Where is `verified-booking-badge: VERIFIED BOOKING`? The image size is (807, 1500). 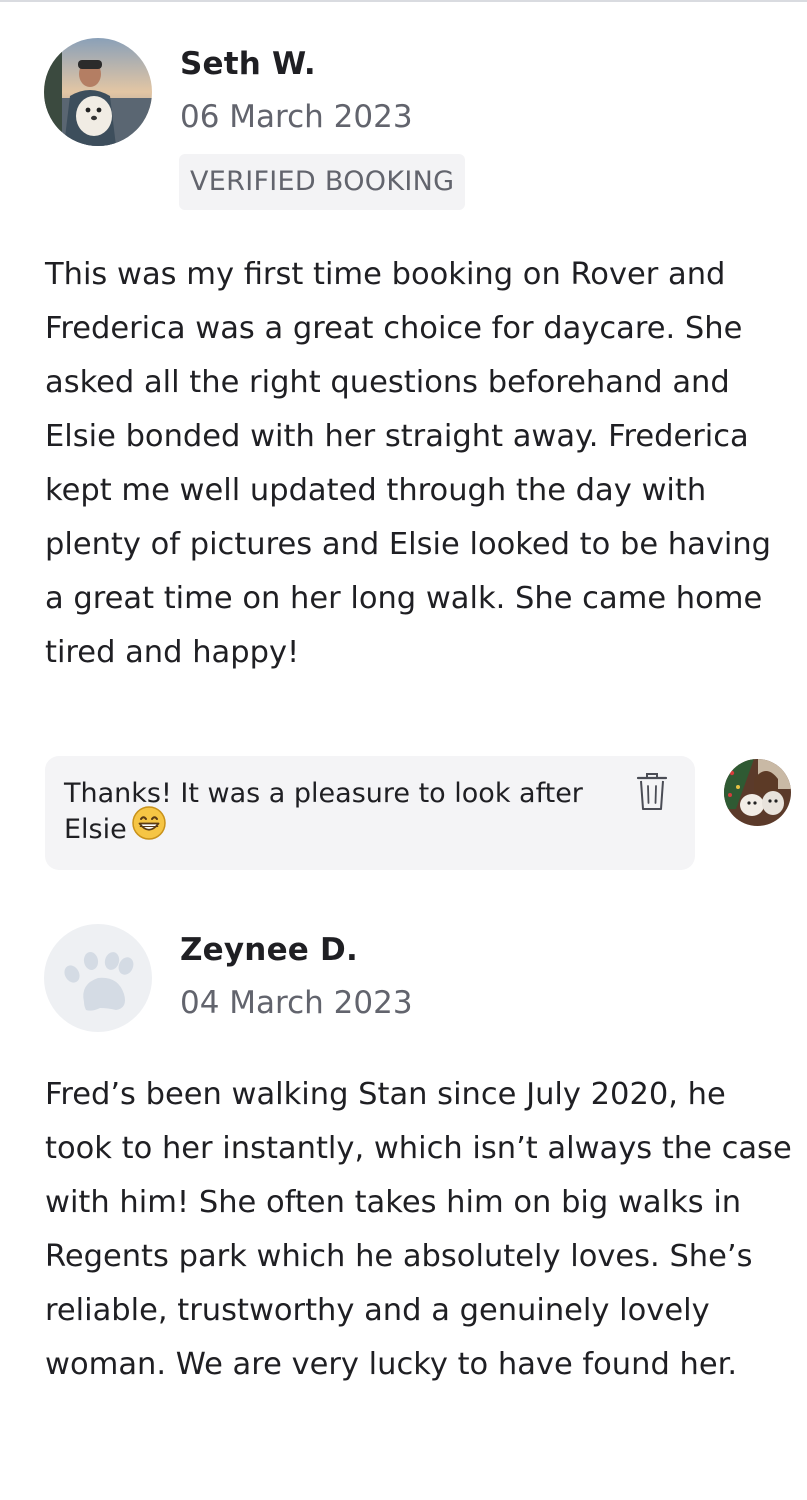 verified-booking-badge: VERIFIED BOOKING is located at coordinates (322, 182).